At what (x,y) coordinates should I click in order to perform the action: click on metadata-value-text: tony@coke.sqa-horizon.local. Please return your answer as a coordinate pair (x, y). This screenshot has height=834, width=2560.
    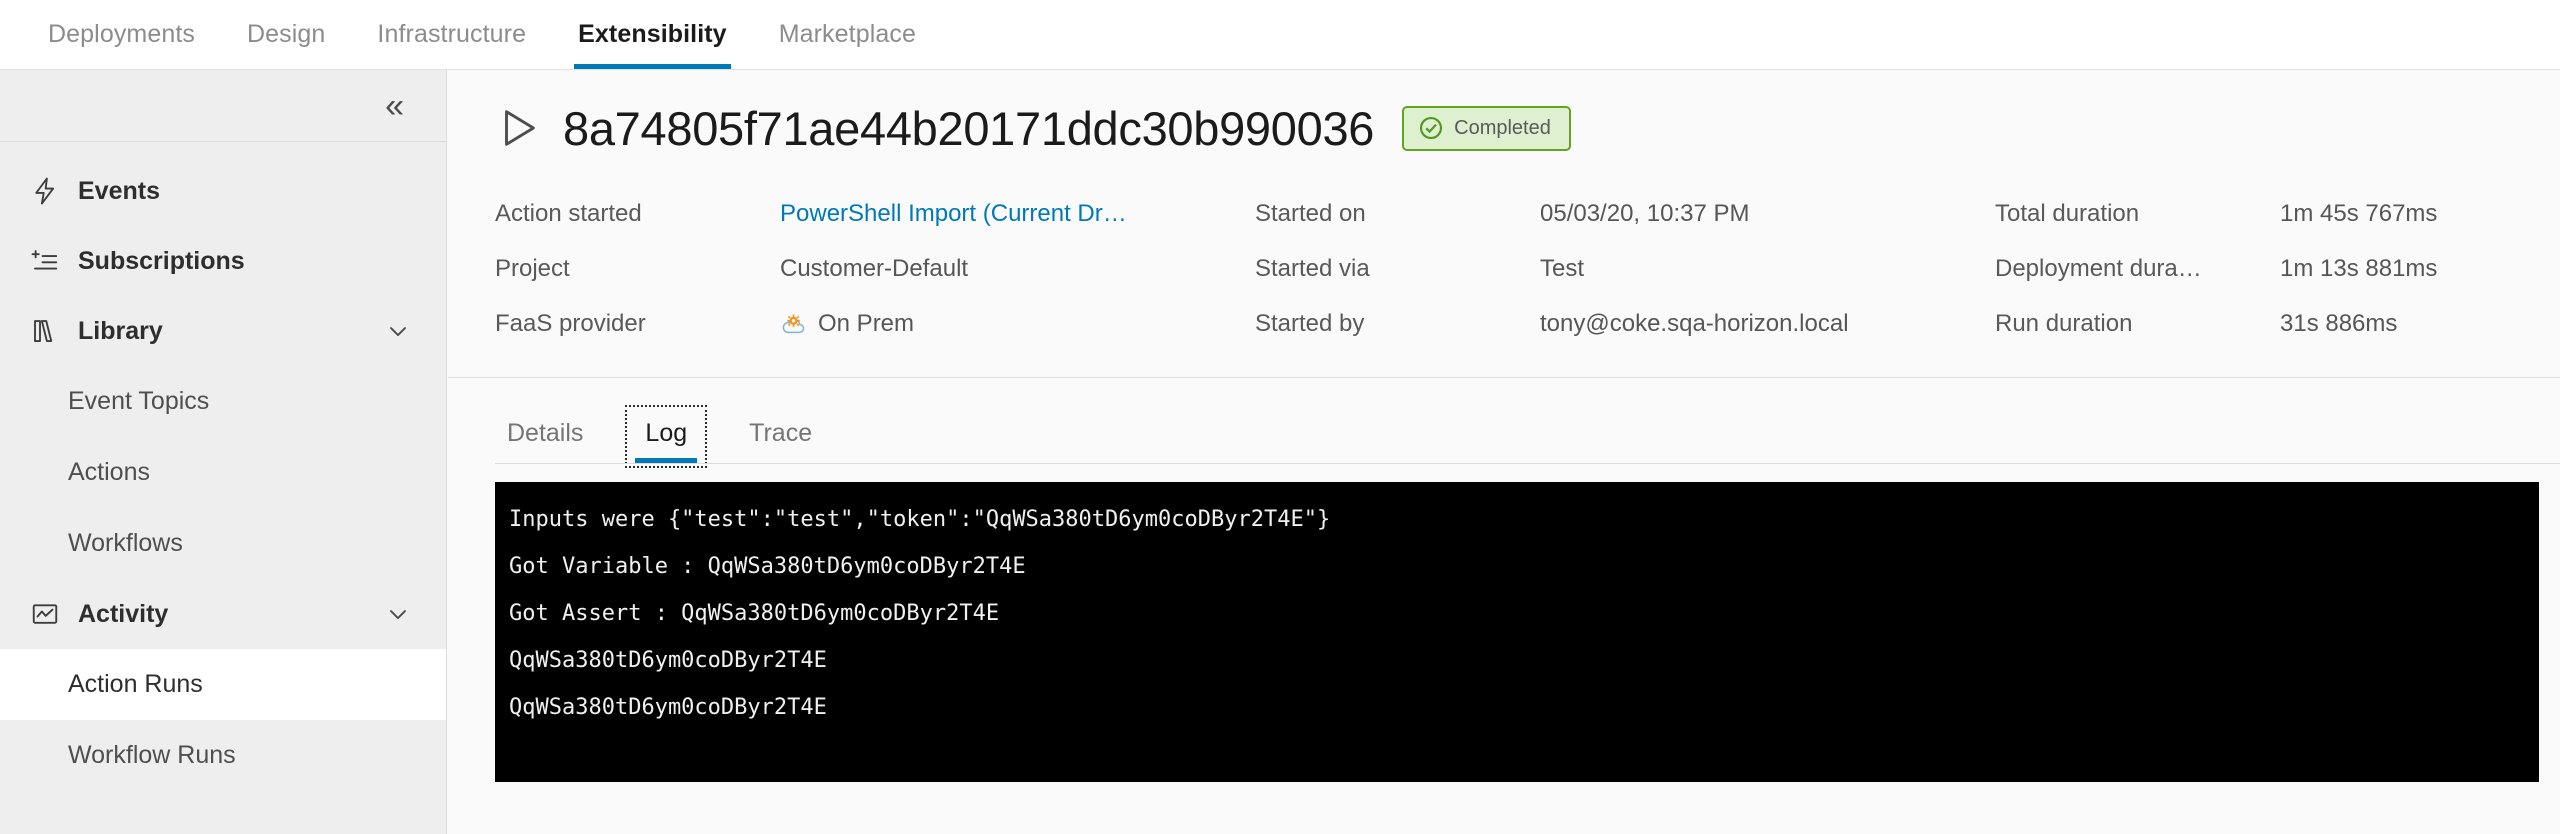
    Looking at the image, I should click on (1694, 323).